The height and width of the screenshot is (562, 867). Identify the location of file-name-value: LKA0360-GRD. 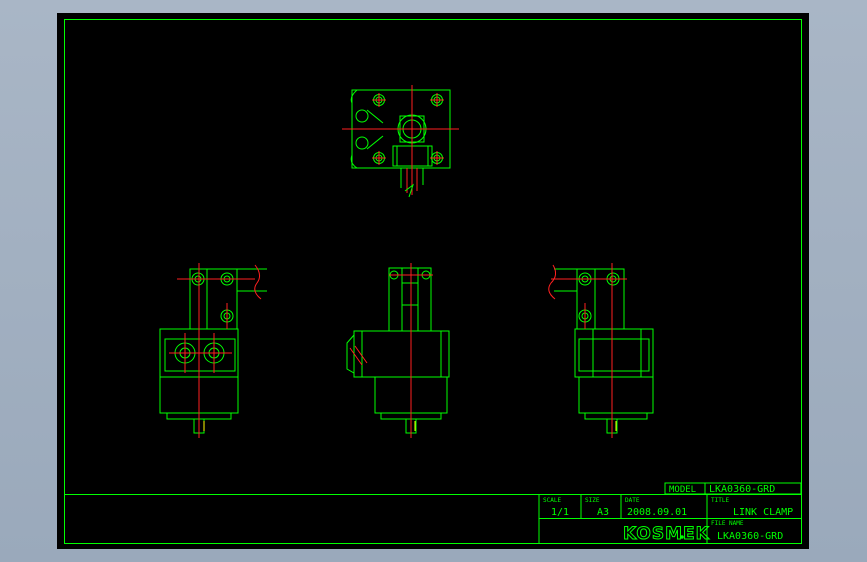
(750, 536).